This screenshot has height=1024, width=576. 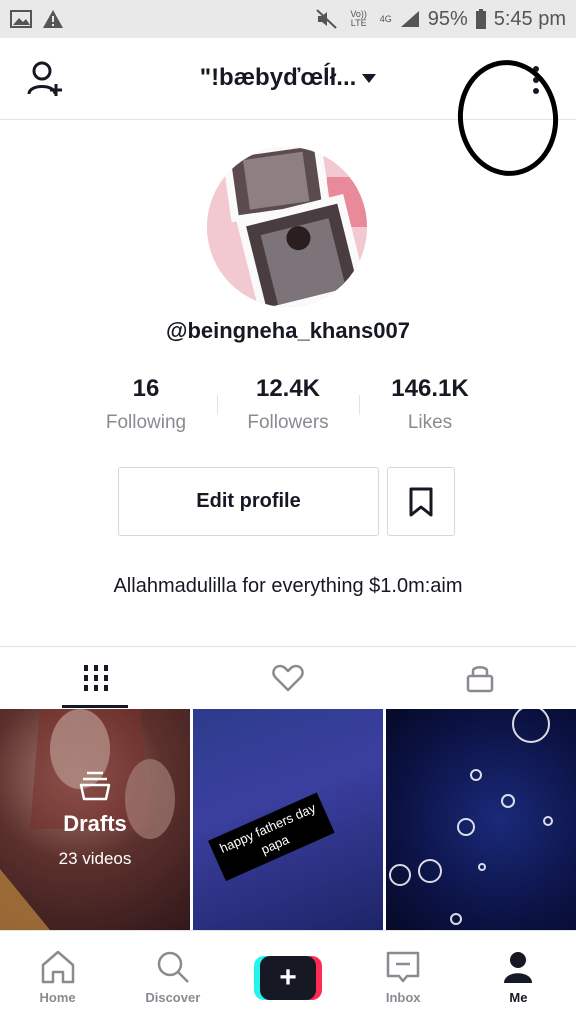 I want to click on followers-label: Followers, so click(x=288, y=422).